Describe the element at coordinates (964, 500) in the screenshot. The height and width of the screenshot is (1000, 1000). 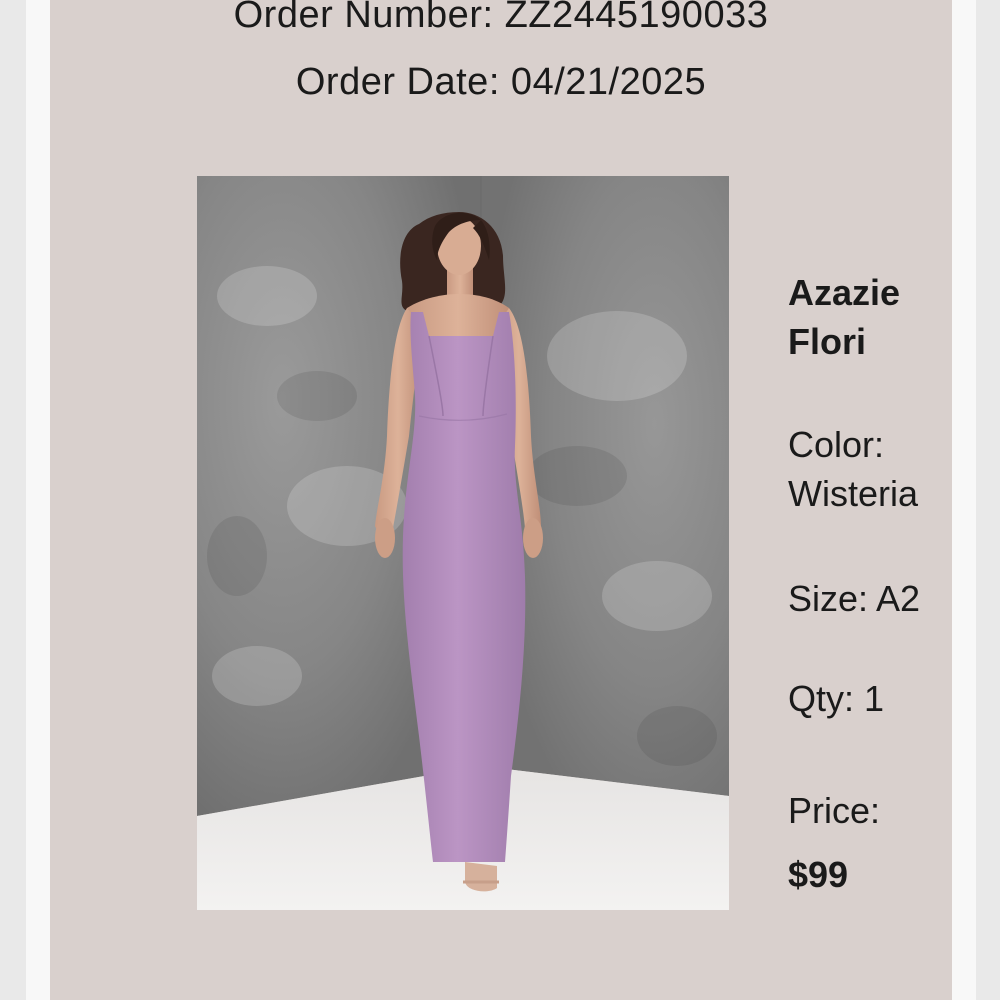
I see `right-margin` at that location.